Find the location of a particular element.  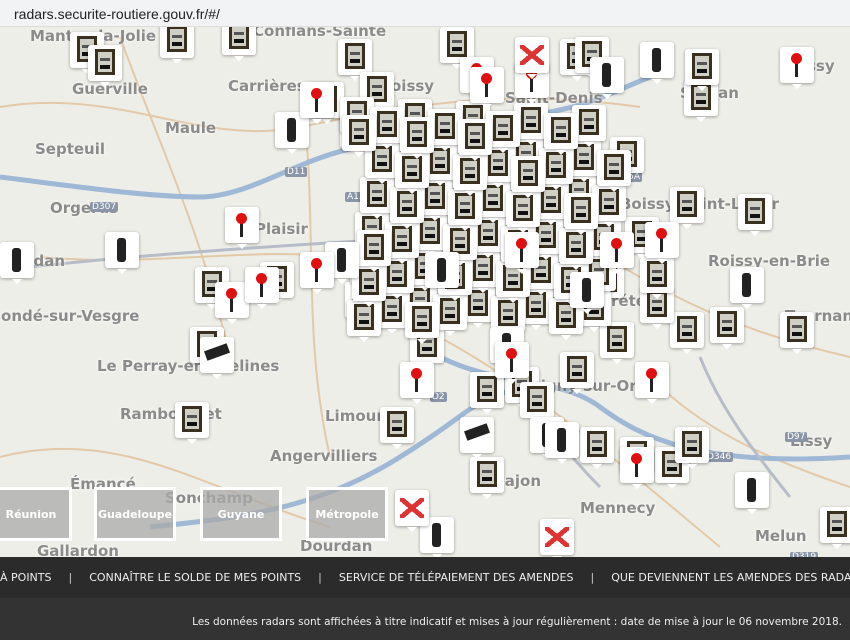

place-label: Condé-sur-Vesgre is located at coordinates (70, 316).